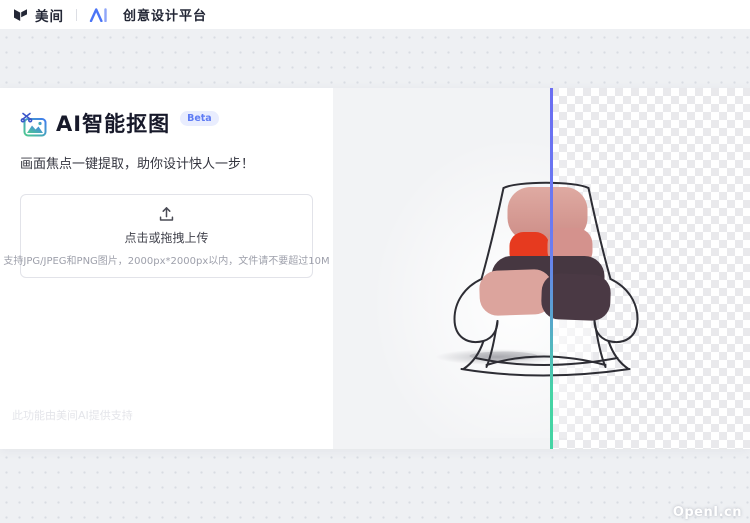  I want to click on platform-title: 创意设计平台, so click(165, 16).